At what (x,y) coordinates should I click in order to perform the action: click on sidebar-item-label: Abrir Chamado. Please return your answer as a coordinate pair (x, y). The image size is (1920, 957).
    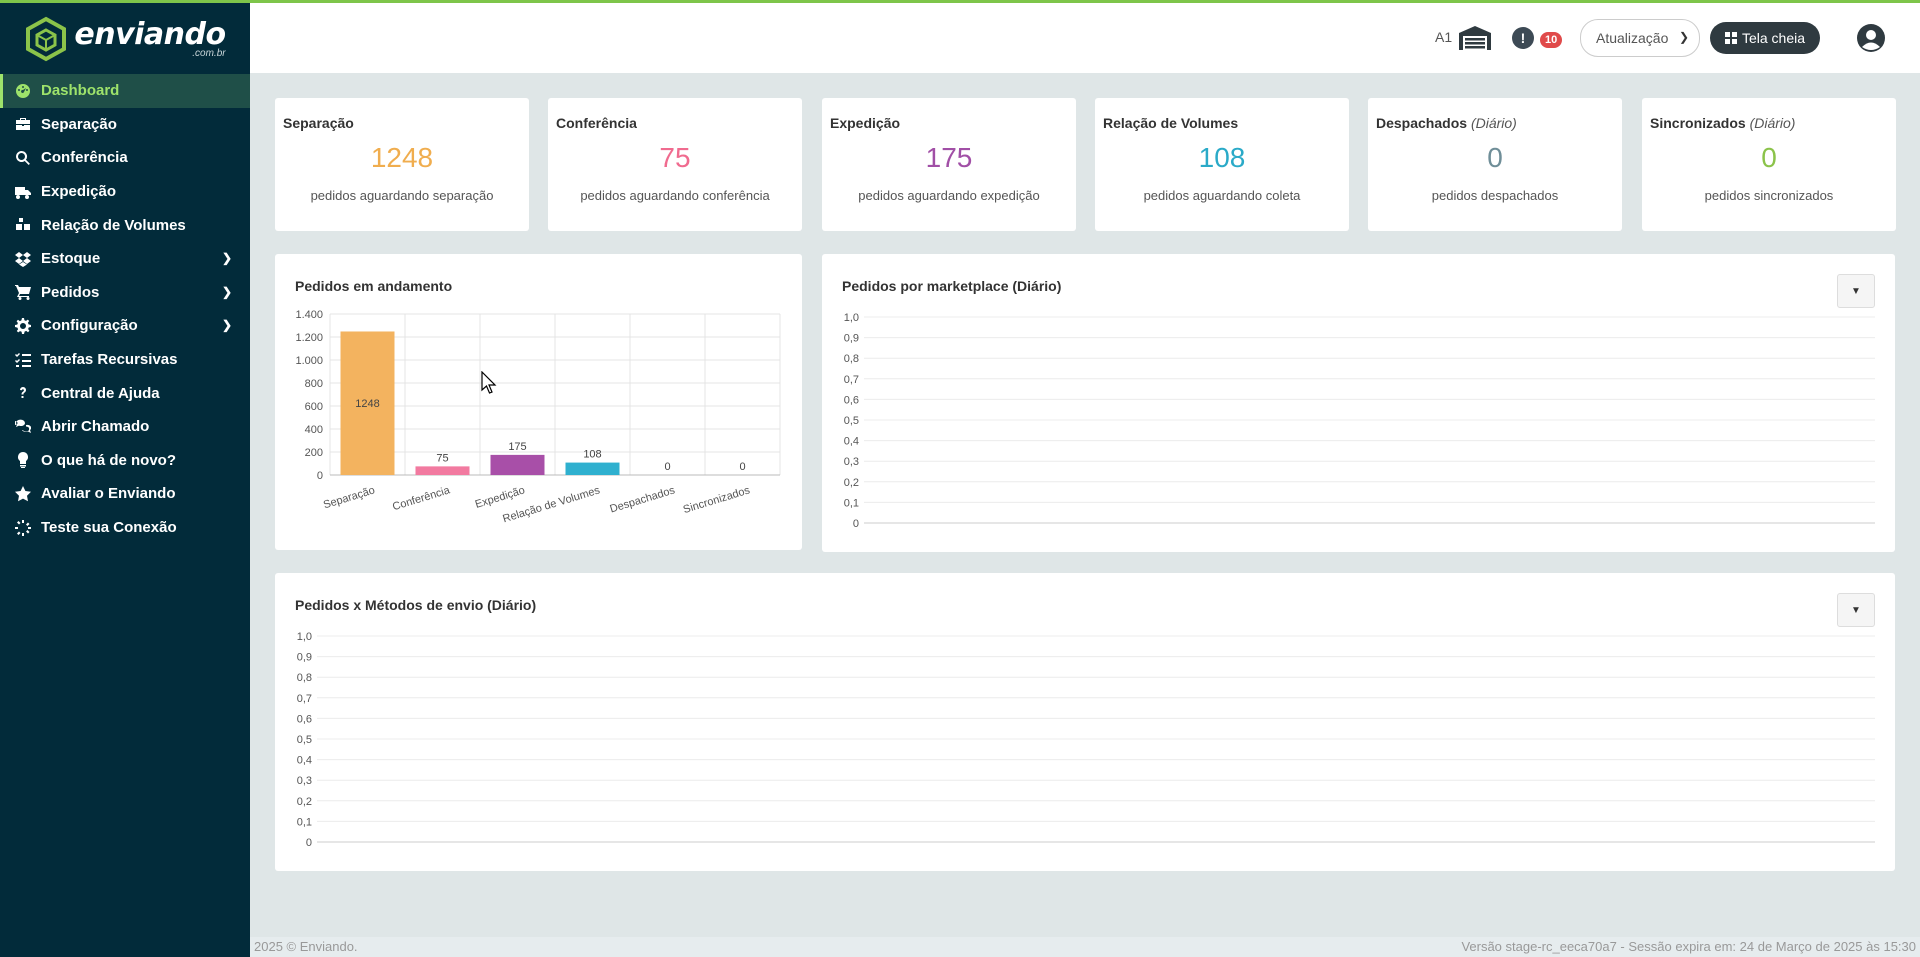
    Looking at the image, I should click on (95, 427).